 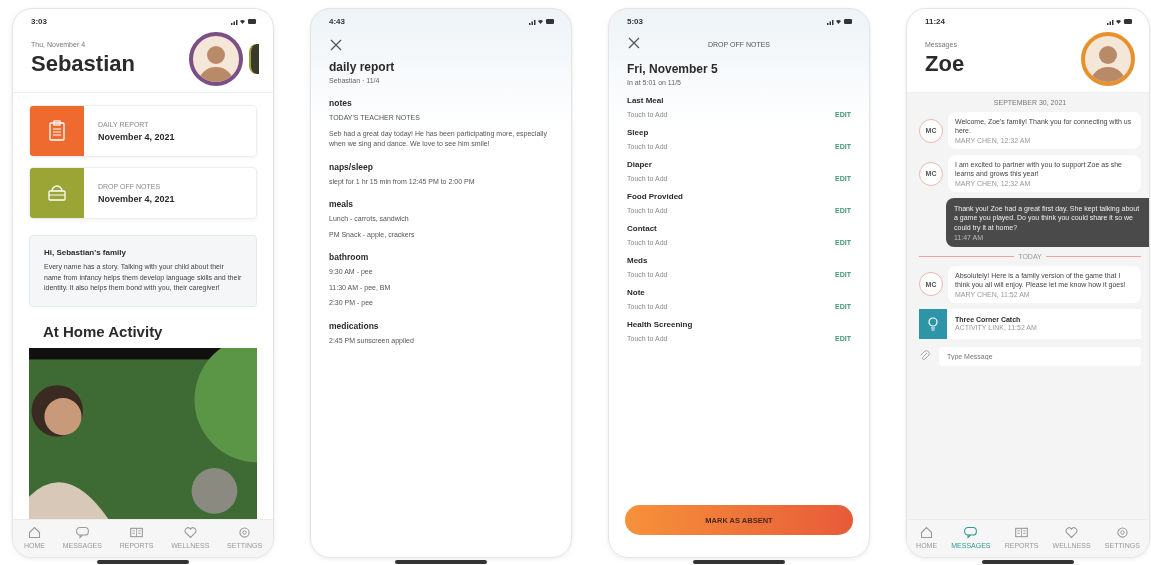 I want to click on section-heading: notes, so click(x=341, y=103).